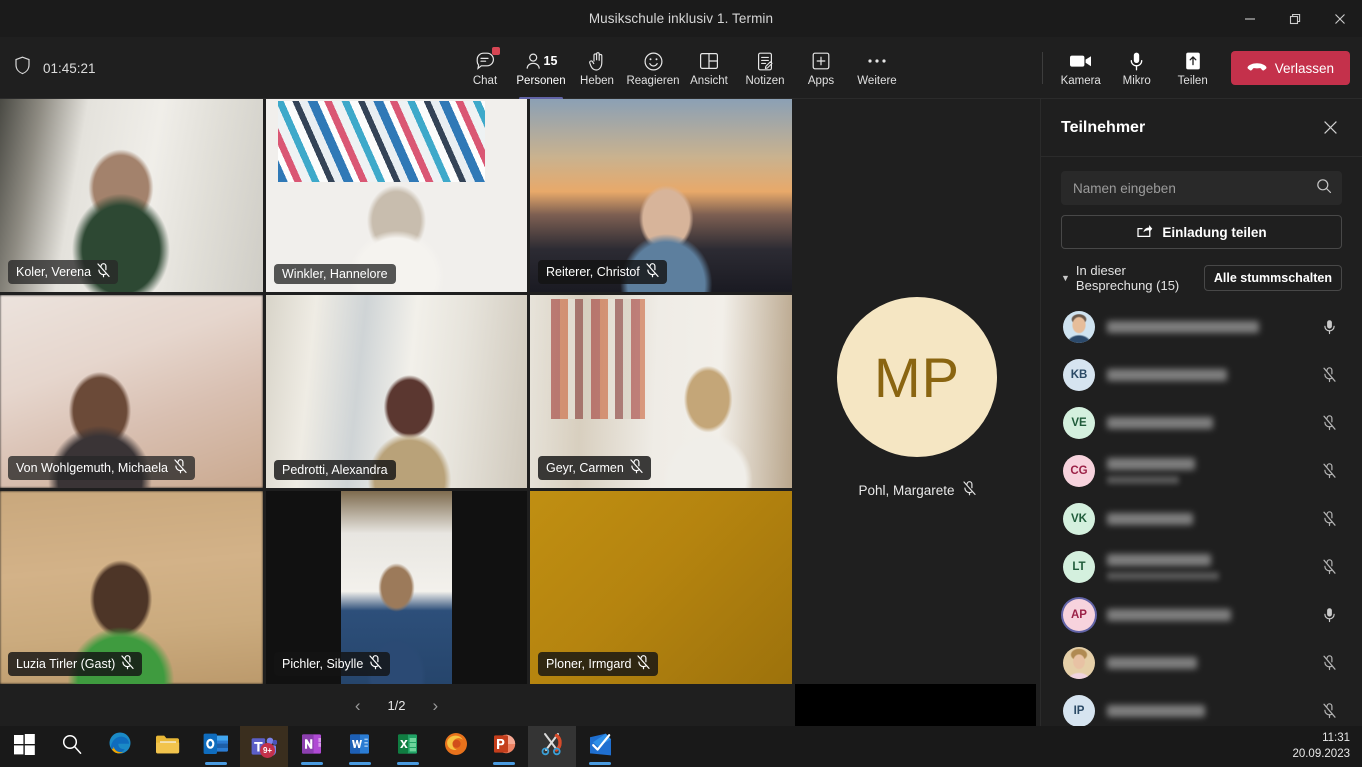 The width and height of the screenshot is (1362, 767). Describe the element at coordinates (335, 274) in the screenshot. I see `tile-name-chip: Winkler, Hannelore` at that location.